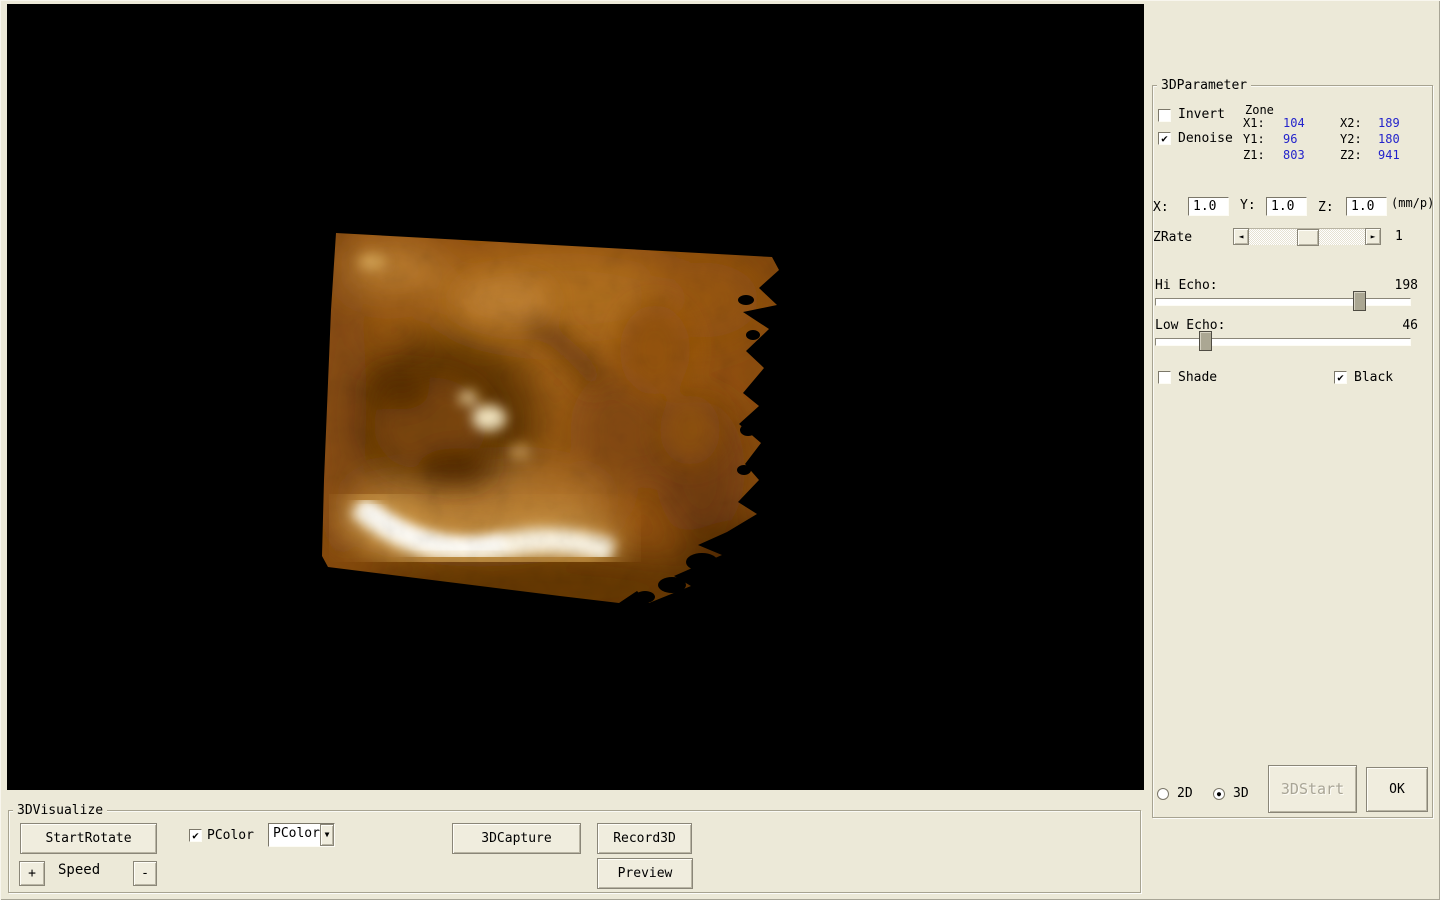 The width and height of the screenshot is (1440, 900). I want to click on low-echo-slider, so click(1283, 341).